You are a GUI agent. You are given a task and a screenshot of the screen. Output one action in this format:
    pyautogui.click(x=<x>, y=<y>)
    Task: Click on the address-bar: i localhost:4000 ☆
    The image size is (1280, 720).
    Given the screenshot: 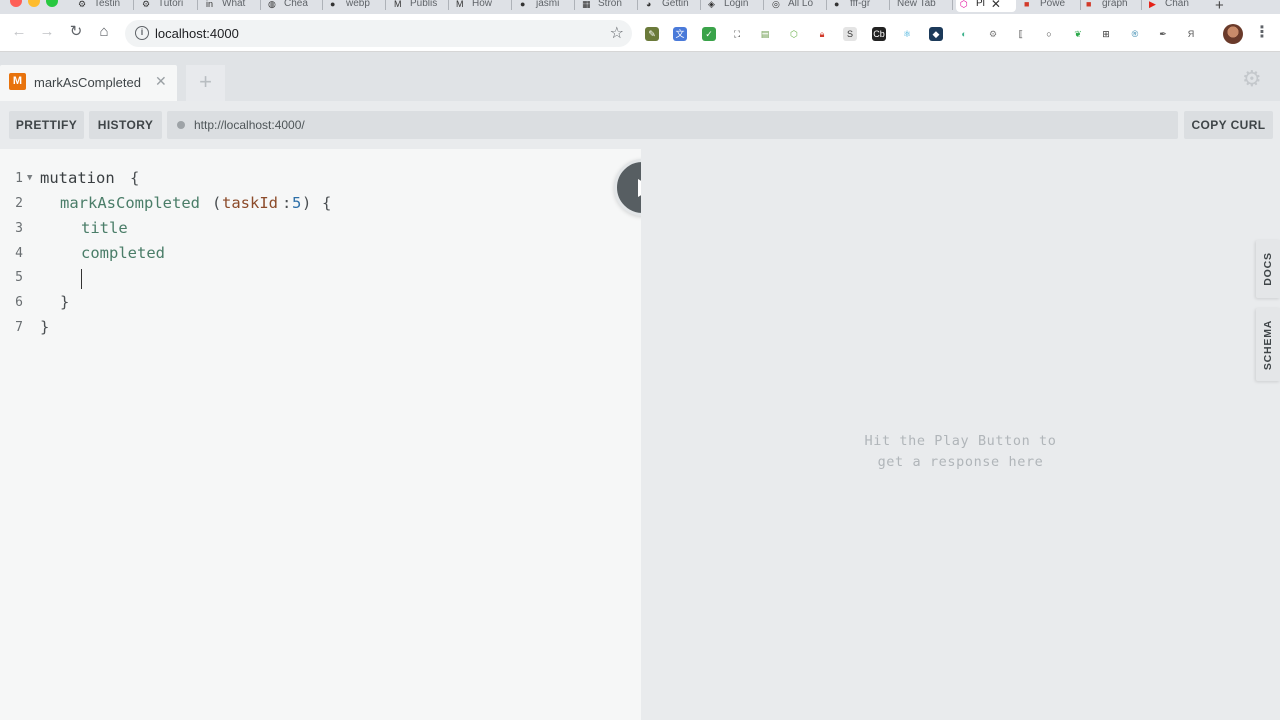 What is the action you would take?
    pyautogui.click(x=378, y=33)
    